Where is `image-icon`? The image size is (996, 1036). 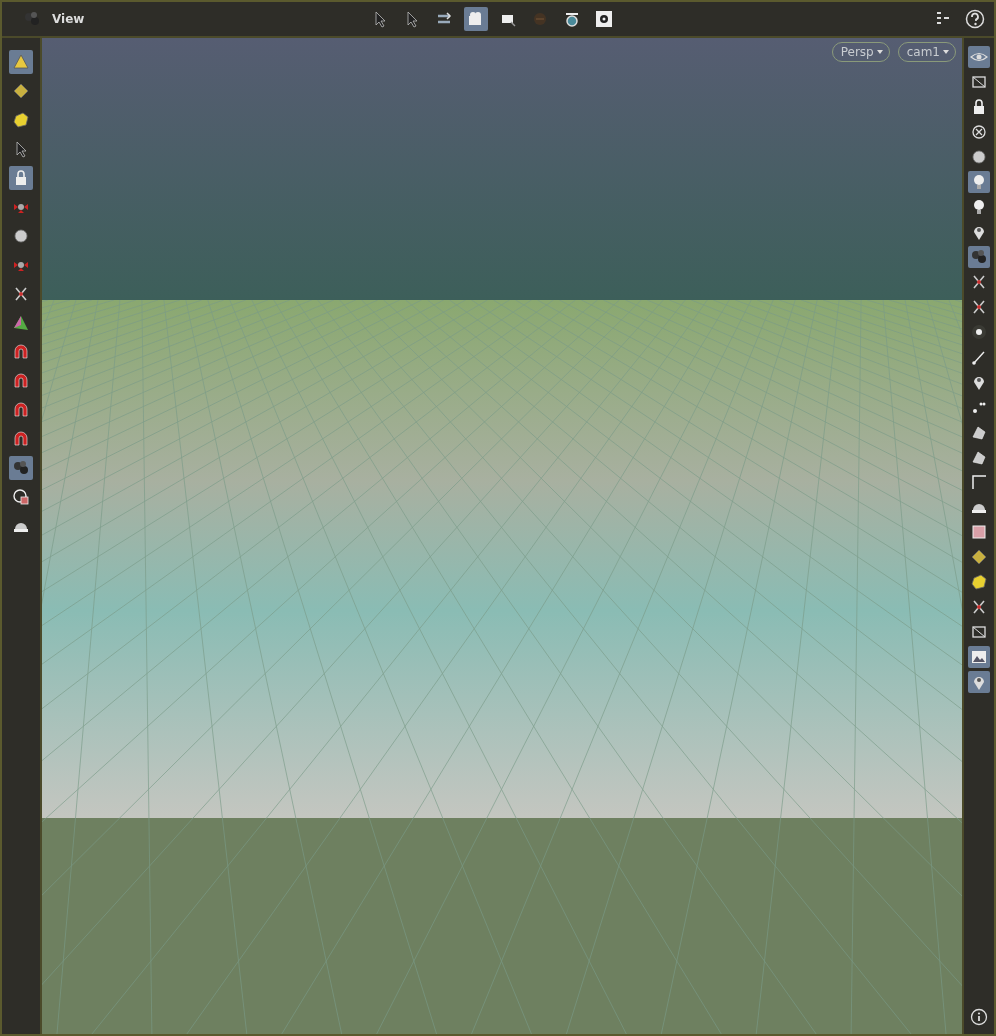 image-icon is located at coordinates (979, 657).